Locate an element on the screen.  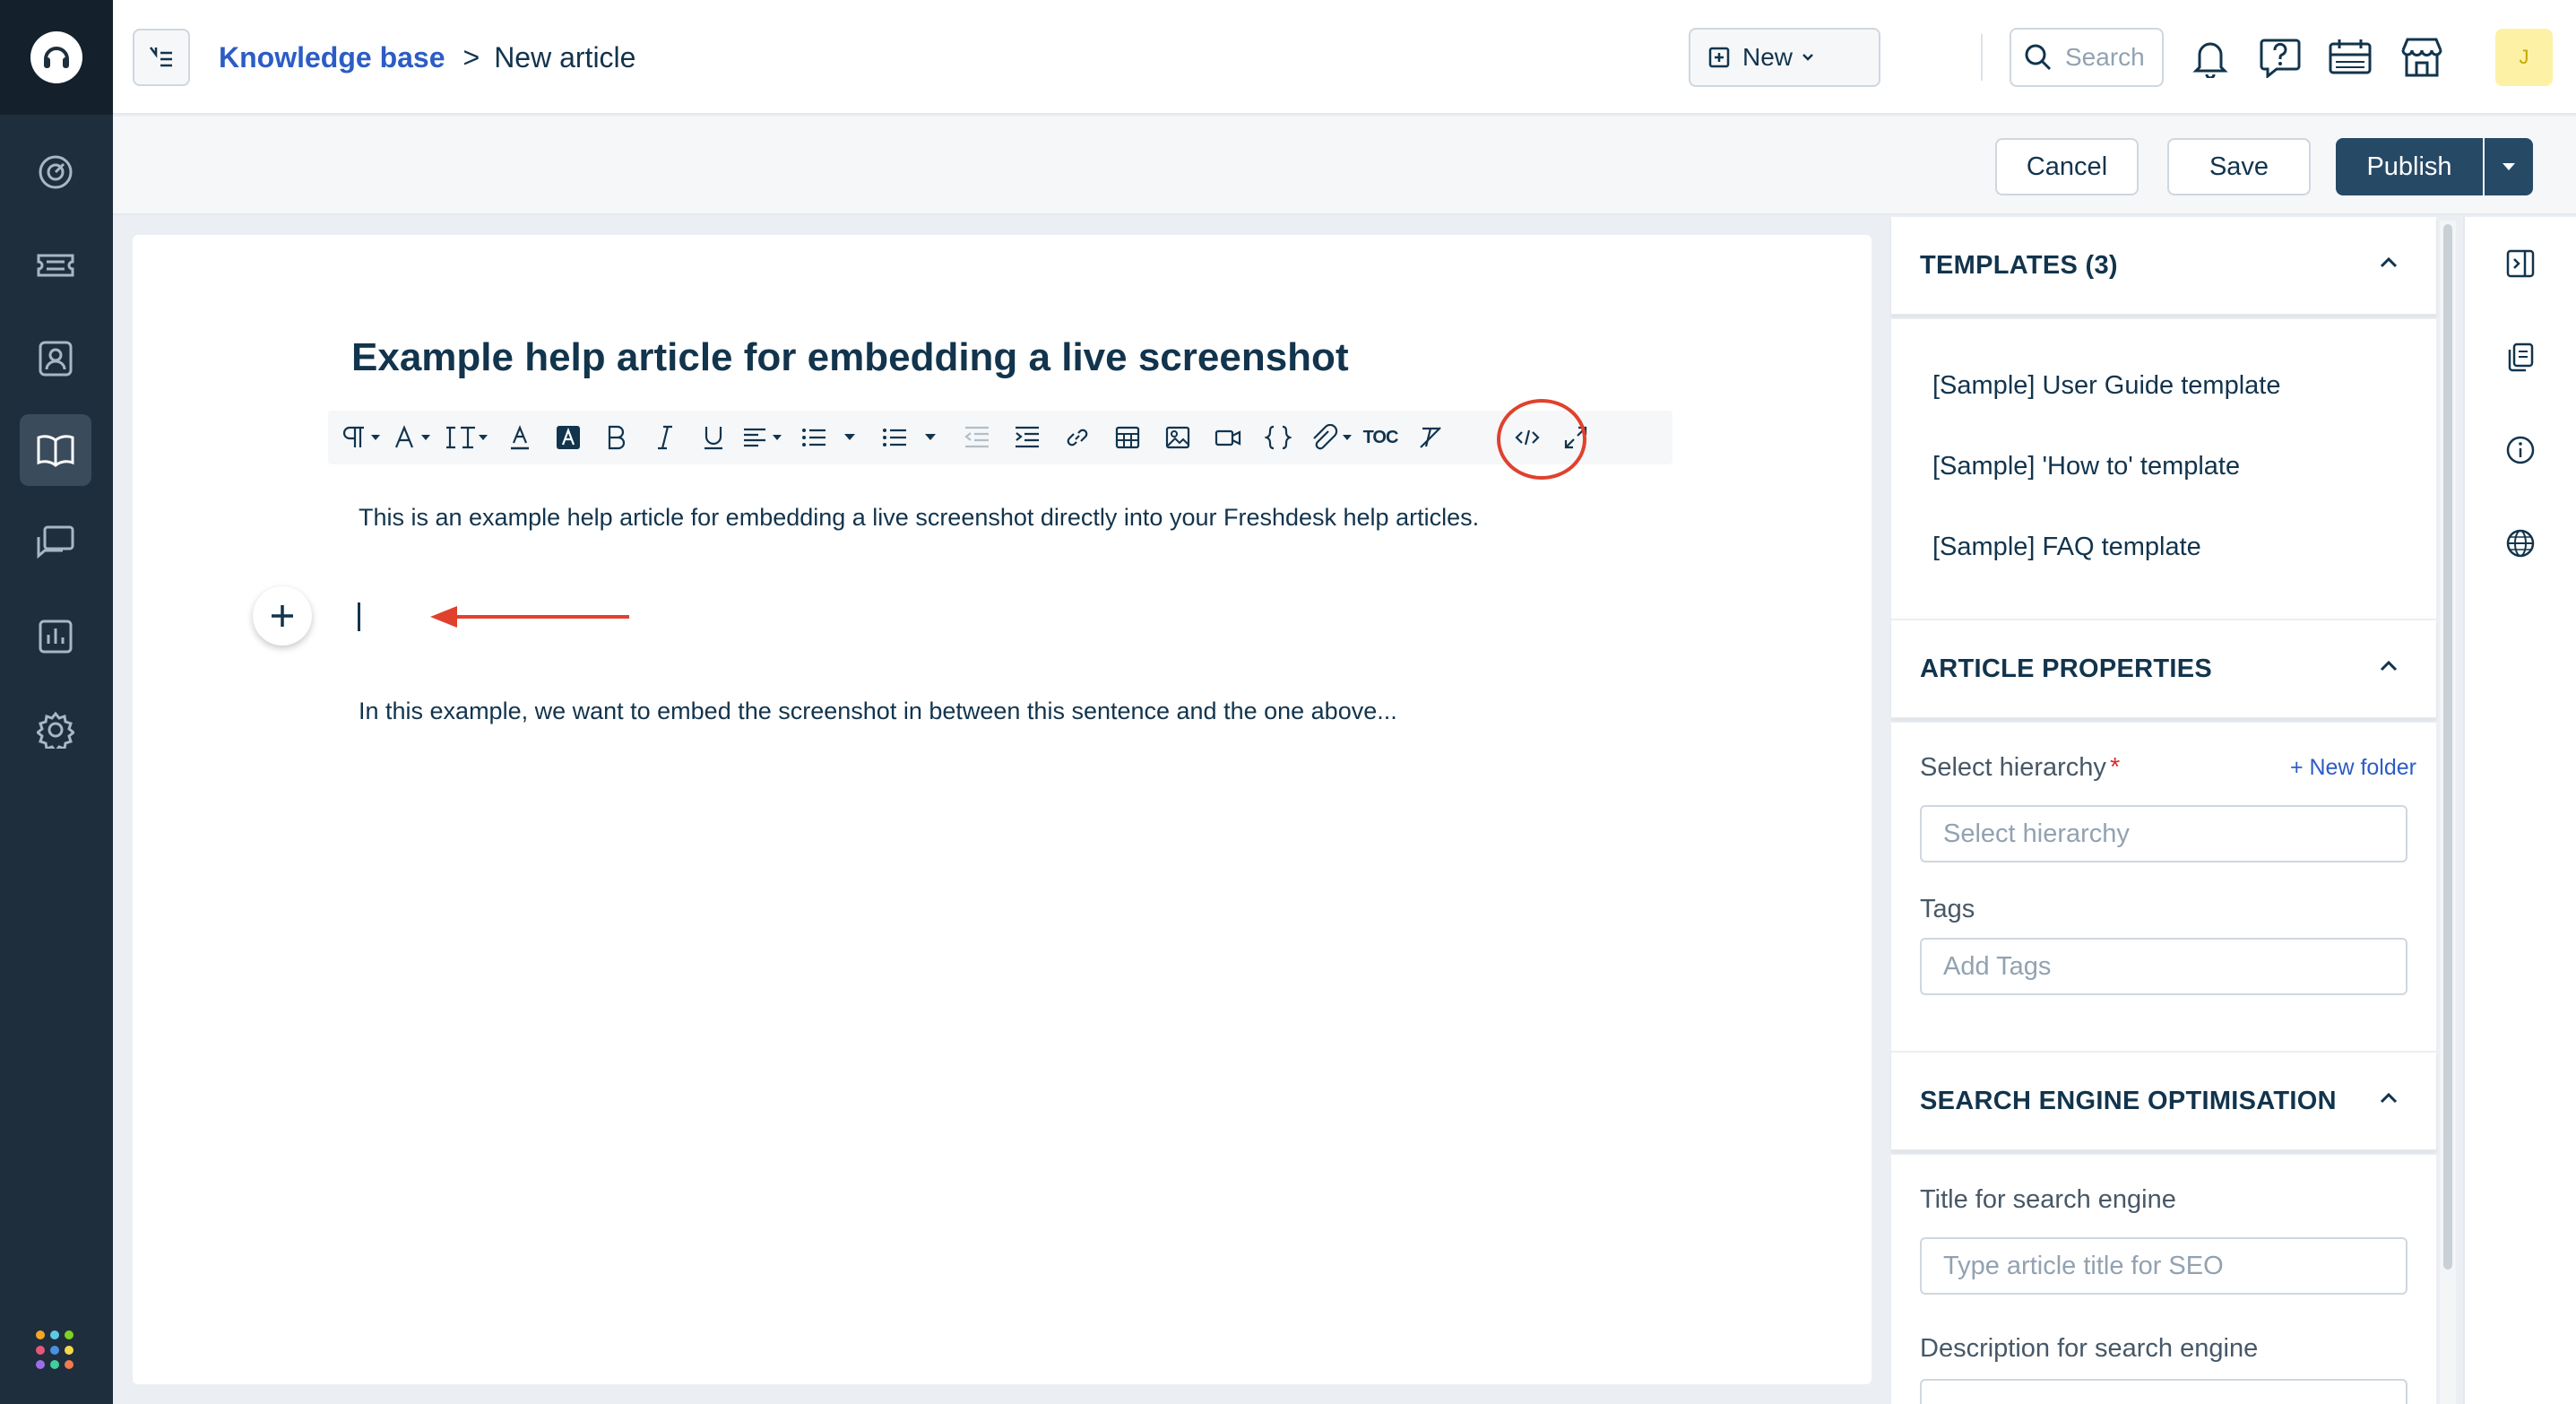
insert-video-icon is located at coordinates (1228, 437).